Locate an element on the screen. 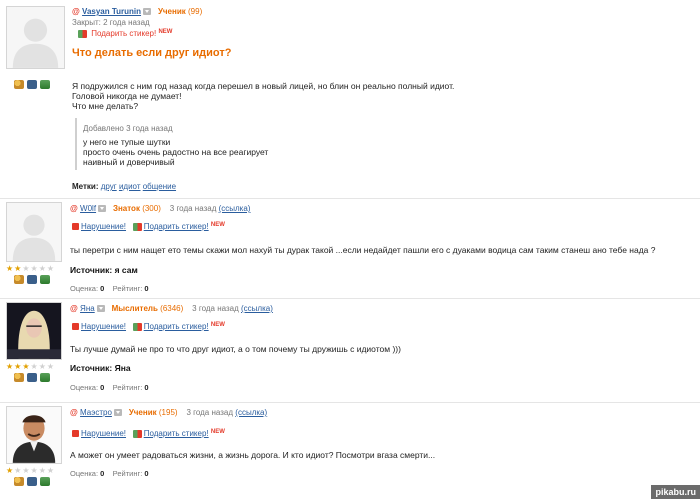  rating-stars: ★ ★ ★ ★ ★ ★ is located at coordinates (30, 367).